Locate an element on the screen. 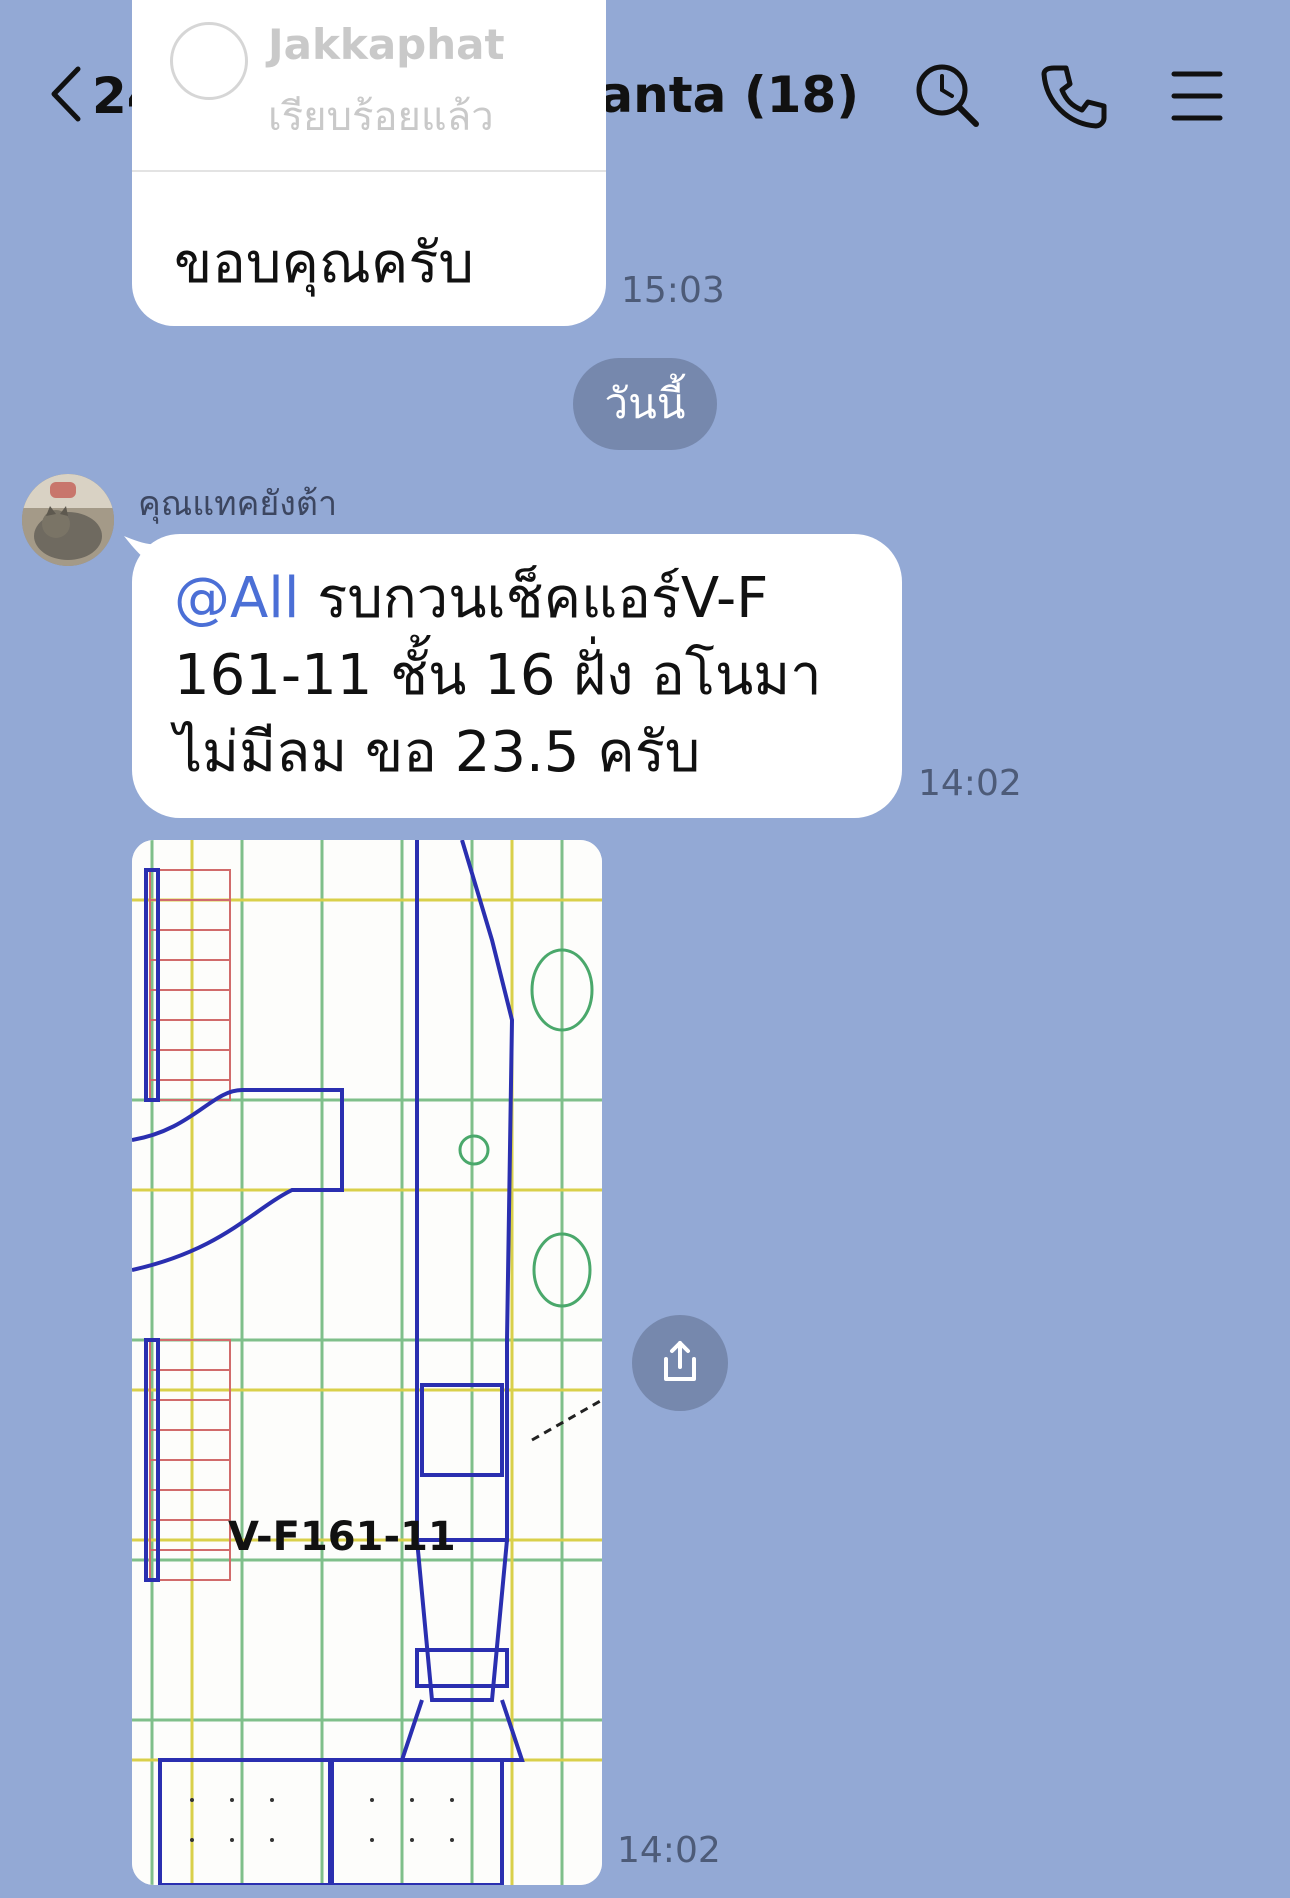 This screenshot has height=1898, width=1290. share-icon is located at coordinates (680, 1363).